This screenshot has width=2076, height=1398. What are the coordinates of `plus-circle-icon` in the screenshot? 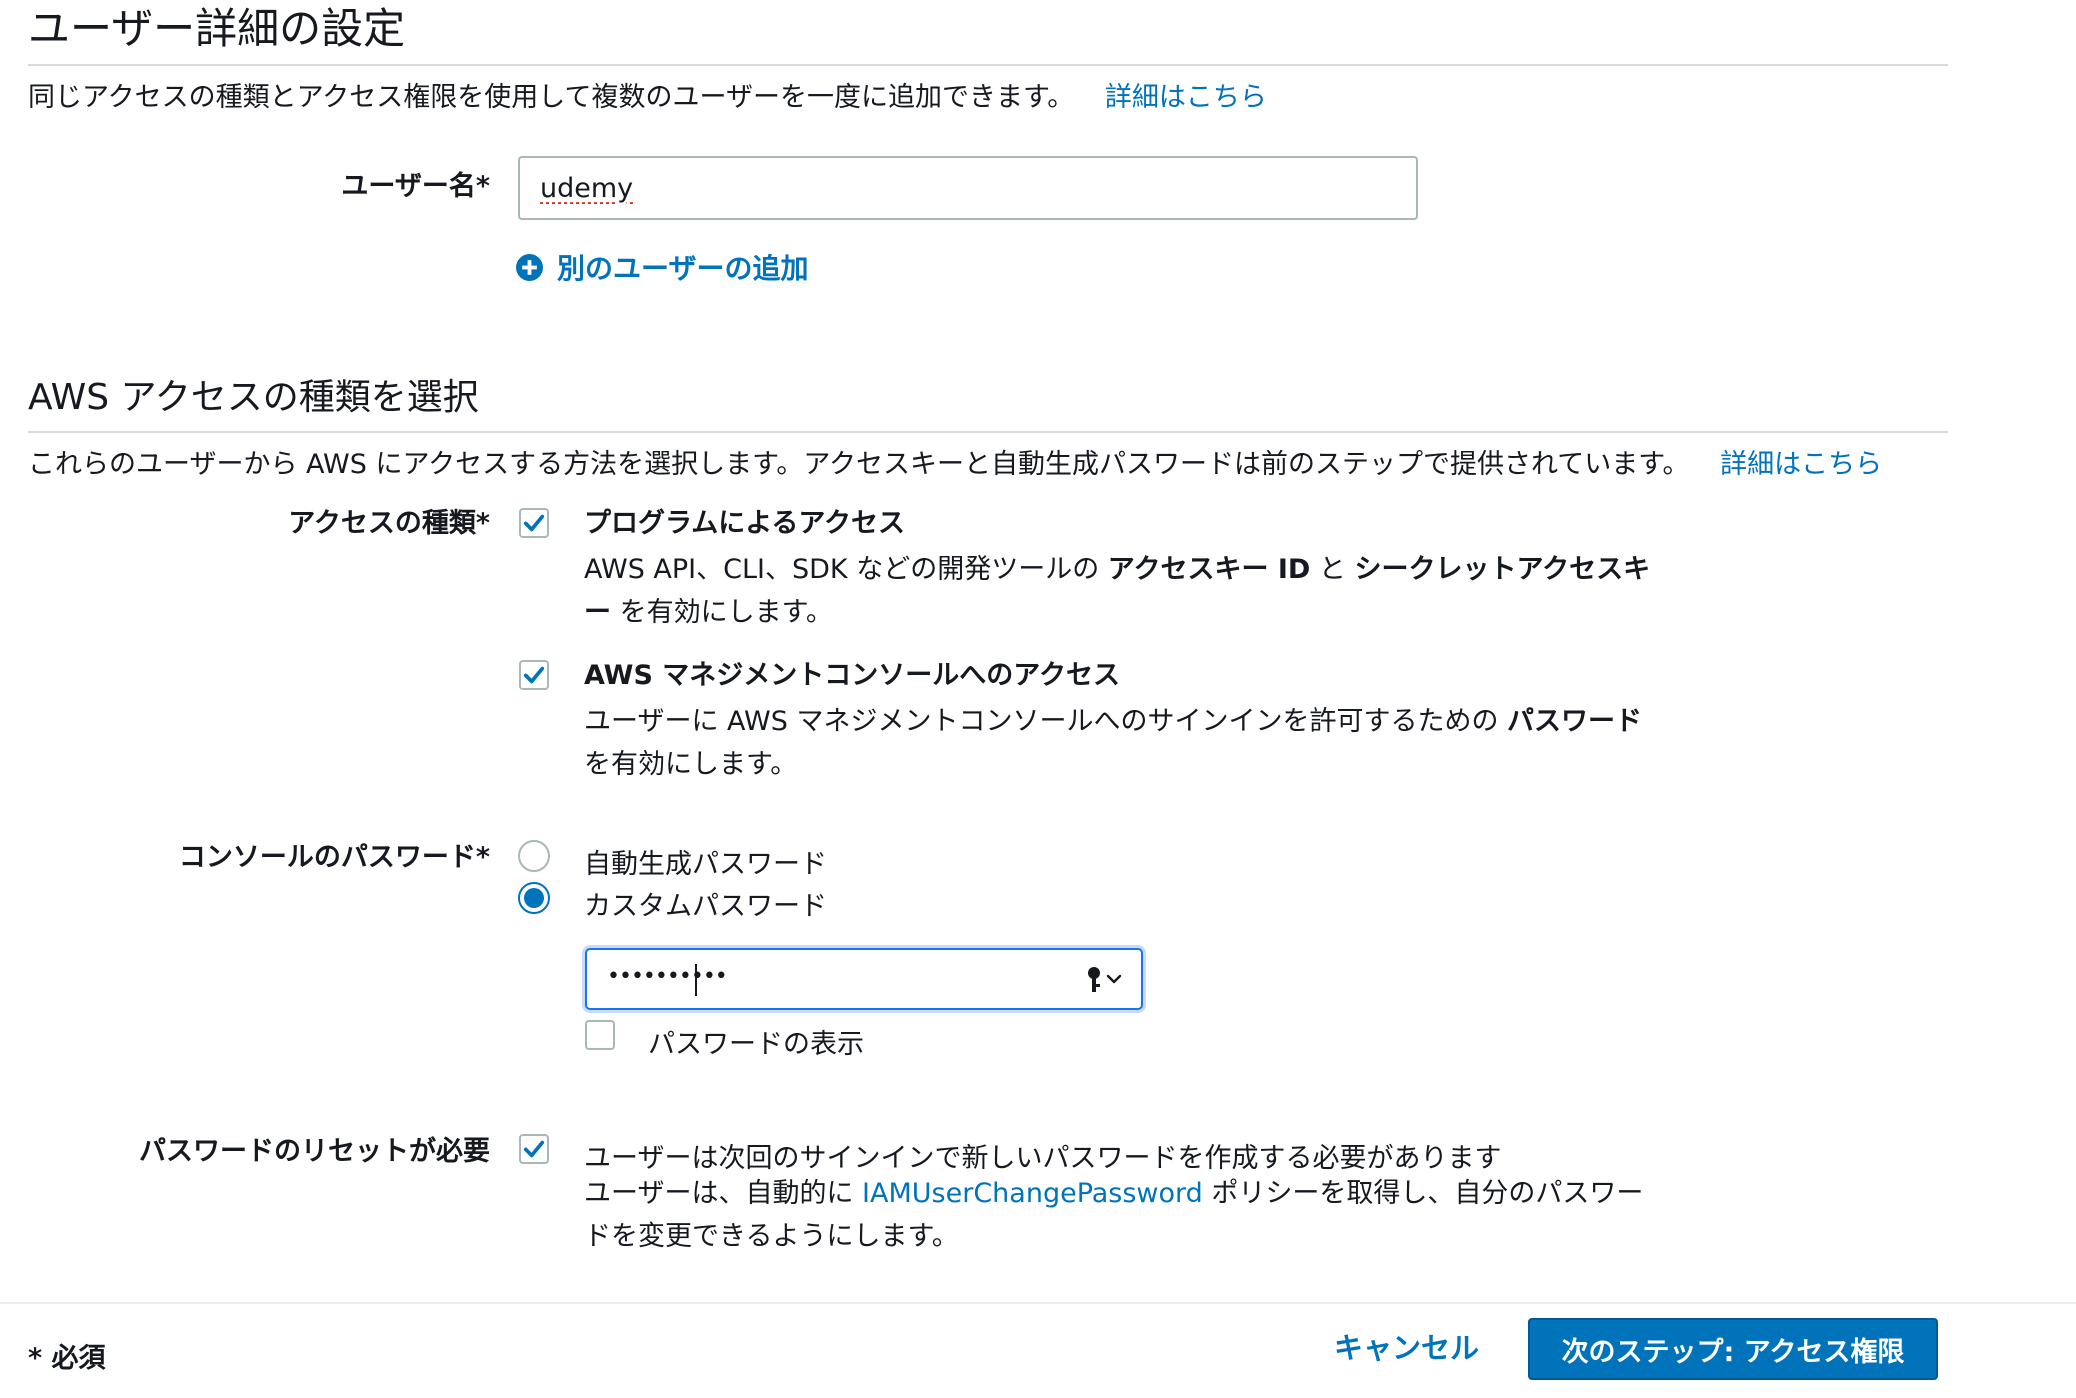 It's located at (529, 267).